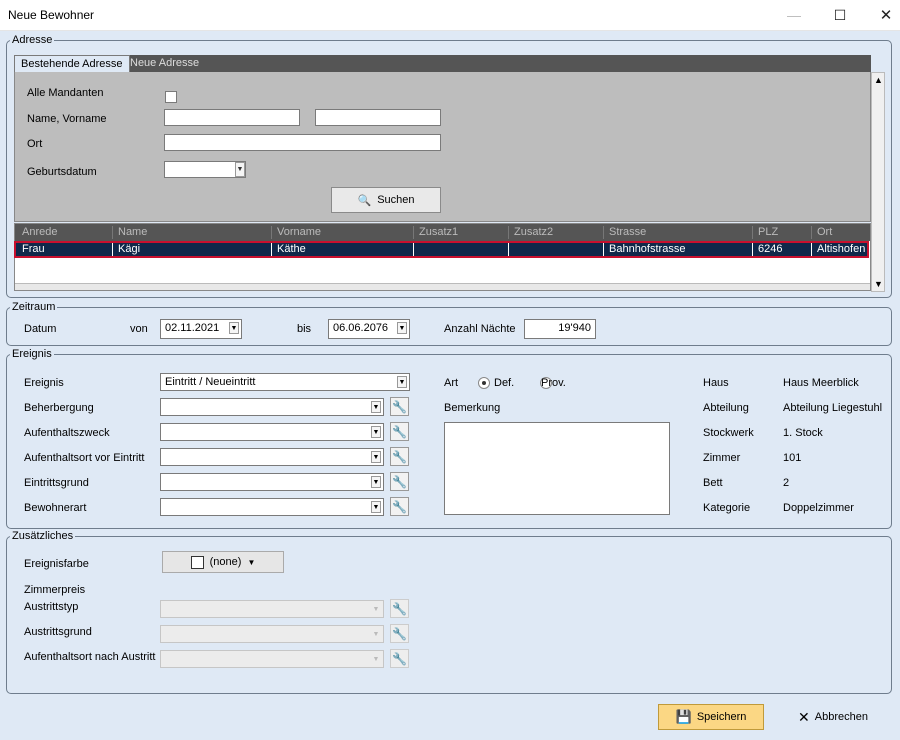 Image resolution: width=900 pixels, height=740 pixels. Describe the element at coordinates (399, 456) in the screenshot. I see `aufenthaltsort-vor-wrench-icon: 🔧` at that location.